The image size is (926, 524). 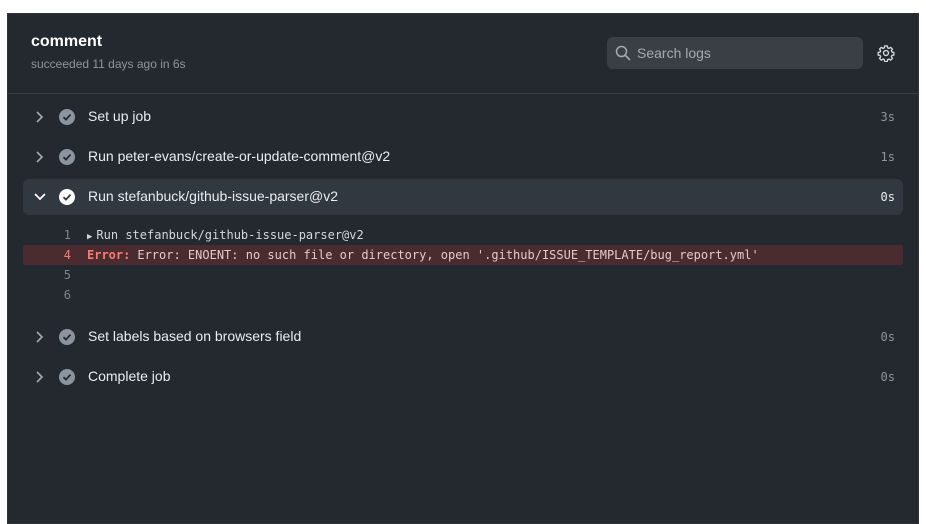 I want to click on search-box, so click(x=735, y=53).